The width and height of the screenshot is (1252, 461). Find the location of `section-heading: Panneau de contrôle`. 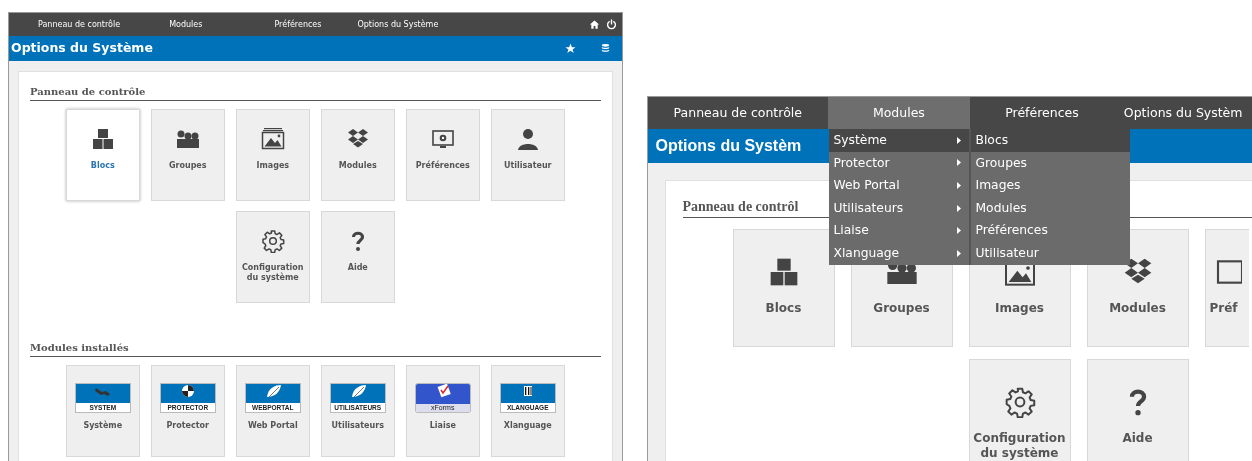

section-heading: Panneau de contrôle is located at coordinates (315, 92).